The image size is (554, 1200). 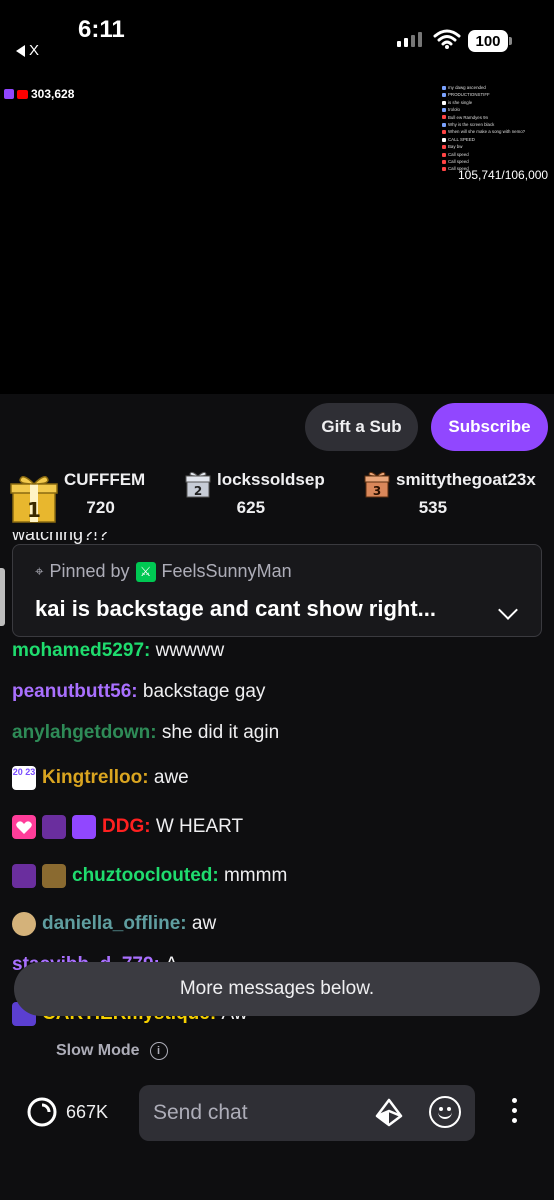 I want to click on chat-username: peanutbutt56:, so click(x=75, y=692).